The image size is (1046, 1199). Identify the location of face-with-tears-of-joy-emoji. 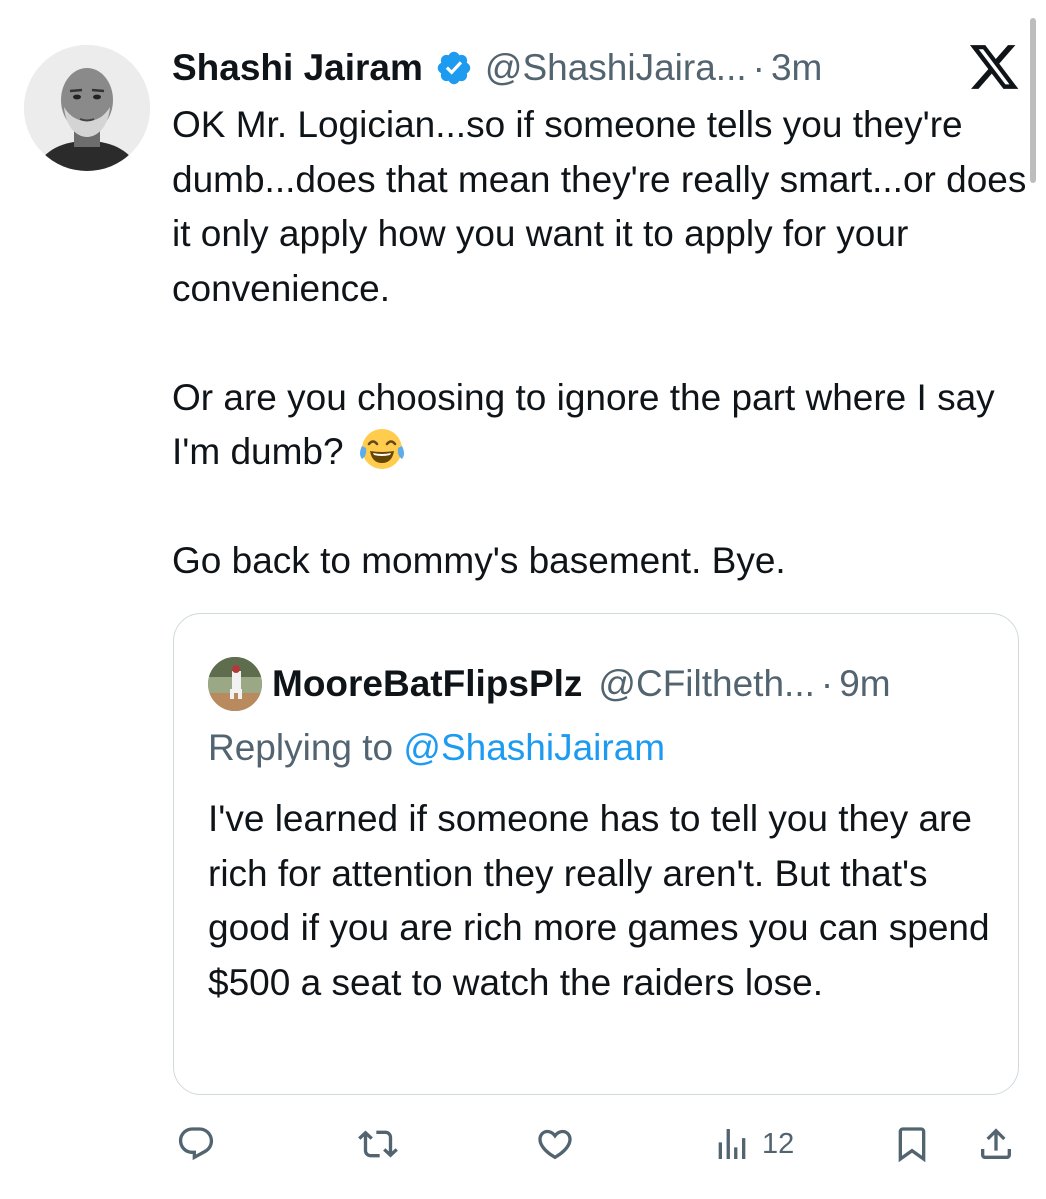
(382, 449).